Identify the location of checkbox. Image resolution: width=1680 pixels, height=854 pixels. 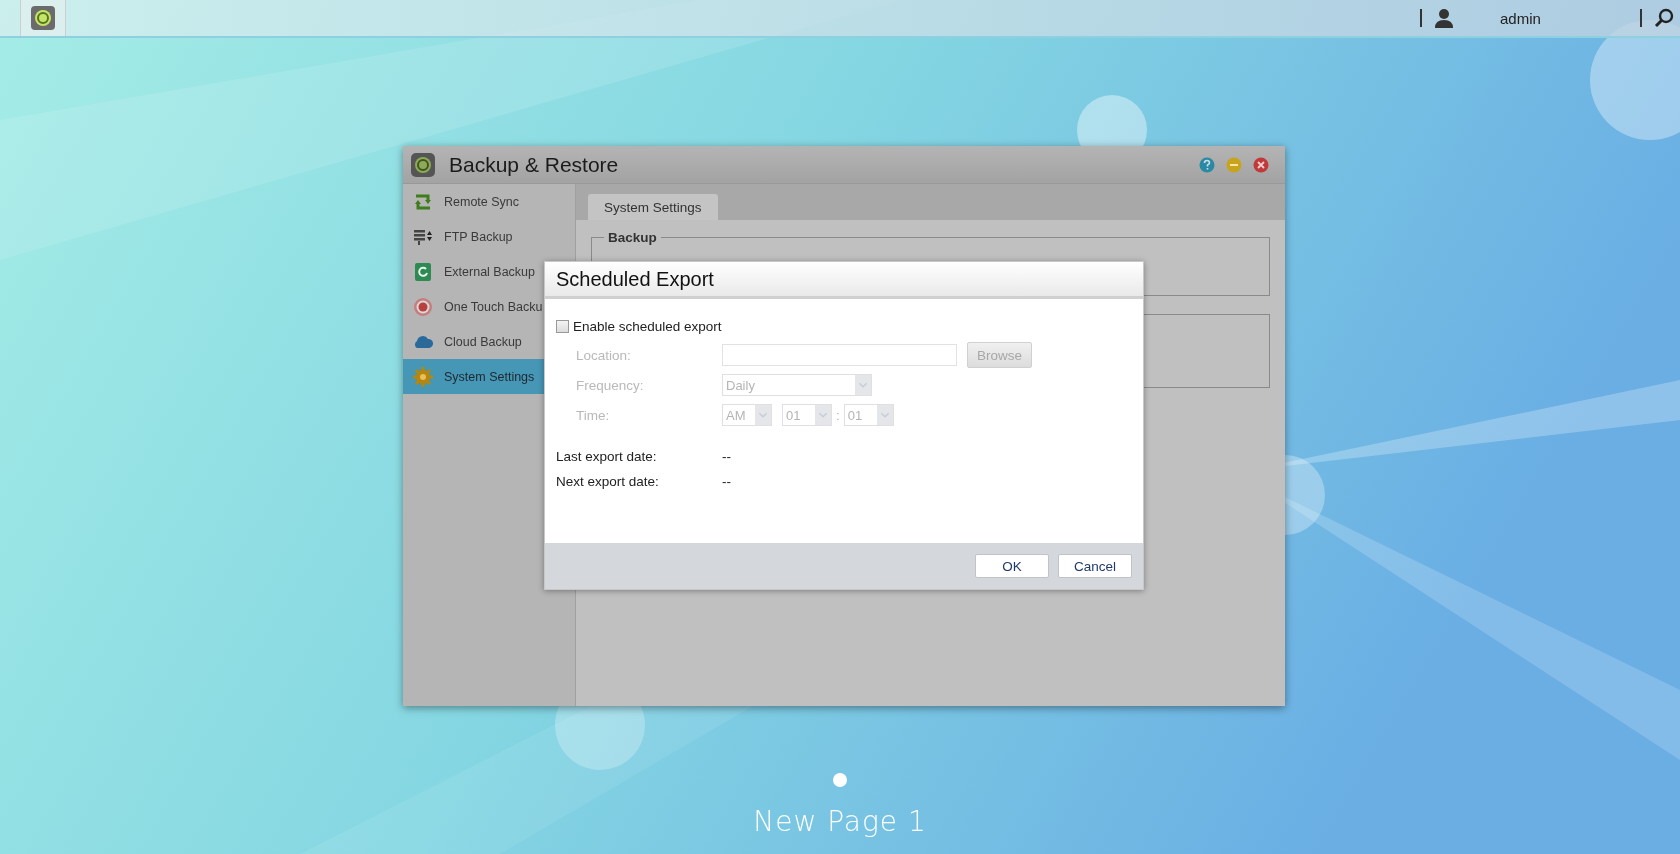
(562, 326).